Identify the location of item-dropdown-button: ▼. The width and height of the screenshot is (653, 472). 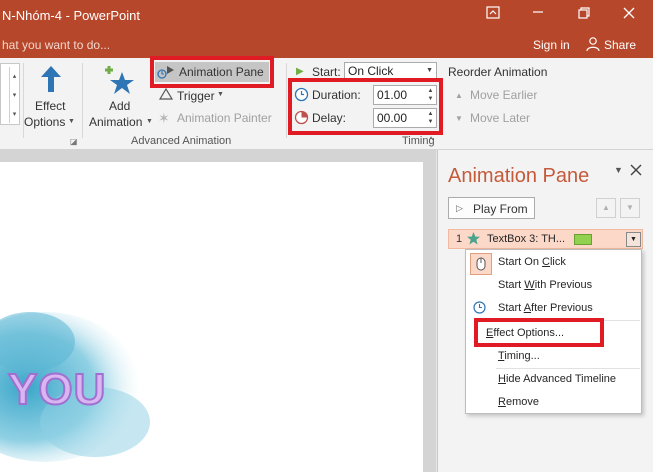
(633, 239).